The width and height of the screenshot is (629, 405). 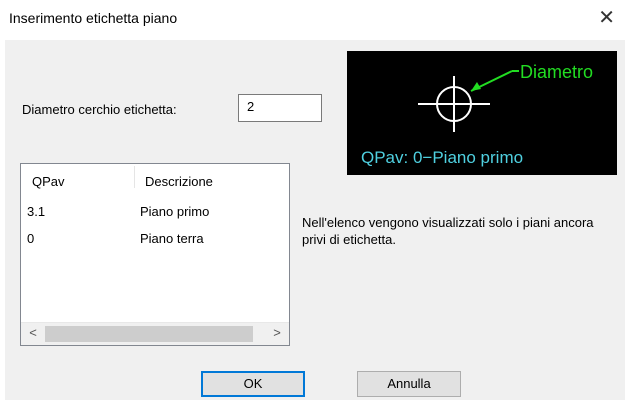 I want to click on close-icon: ✕, so click(x=606, y=18).